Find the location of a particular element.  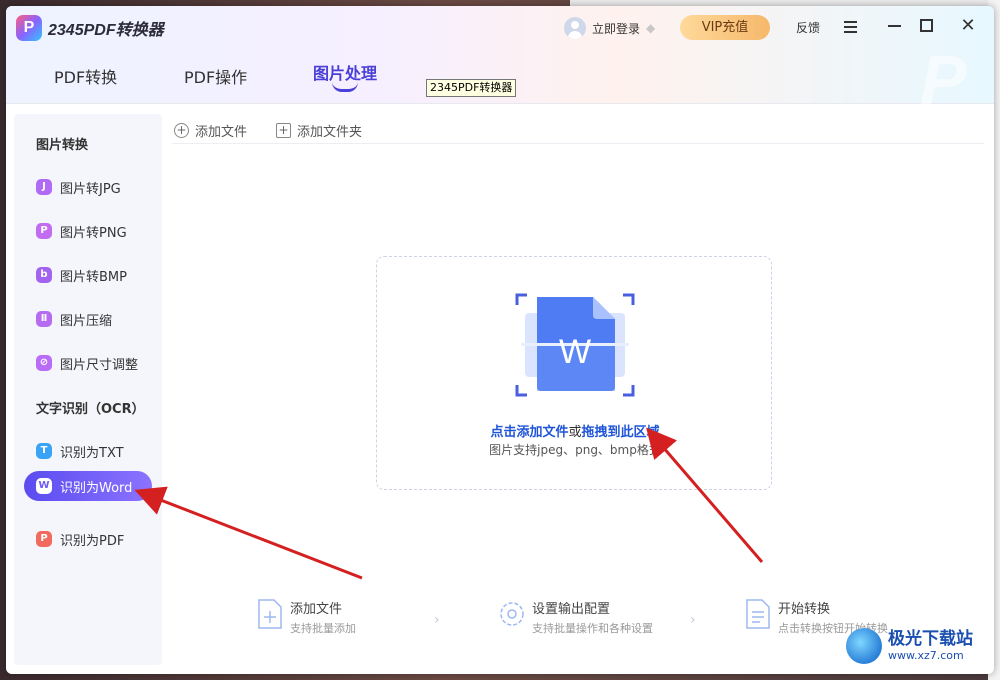

close-icon: ✕ is located at coordinates (968, 26).